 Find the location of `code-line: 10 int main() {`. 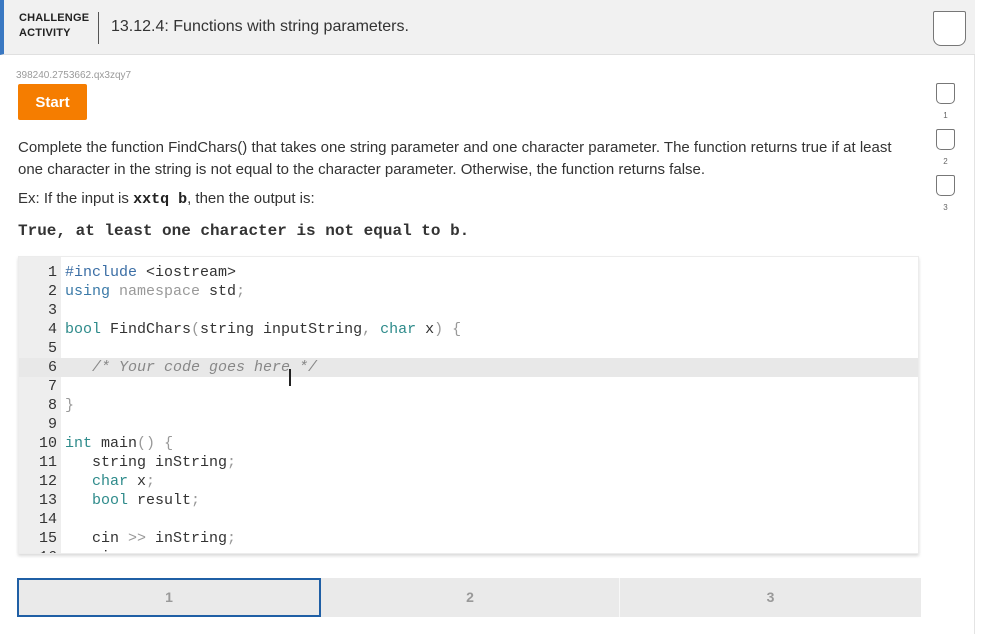

code-line: 10 int main() { is located at coordinates (468, 443).